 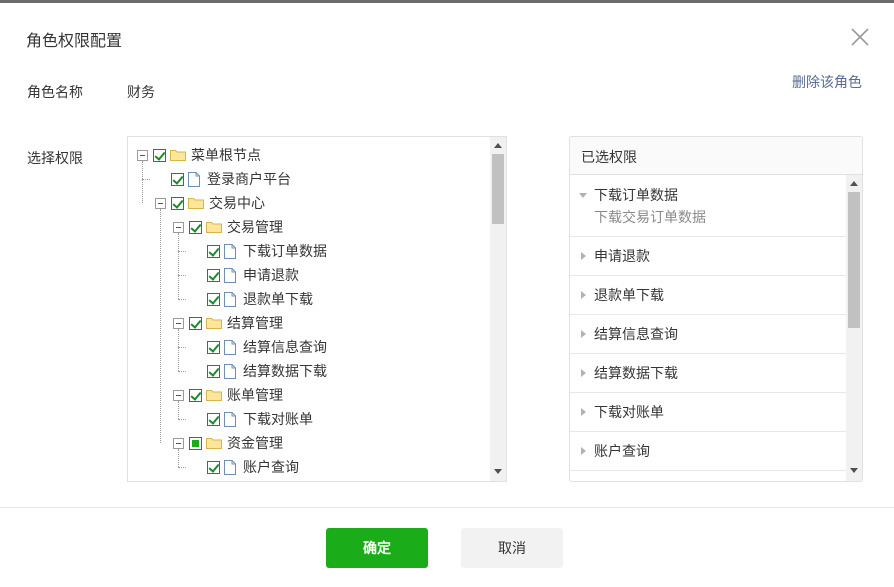 I want to click on selected-item: 账户查询, so click(x=708, y=451).